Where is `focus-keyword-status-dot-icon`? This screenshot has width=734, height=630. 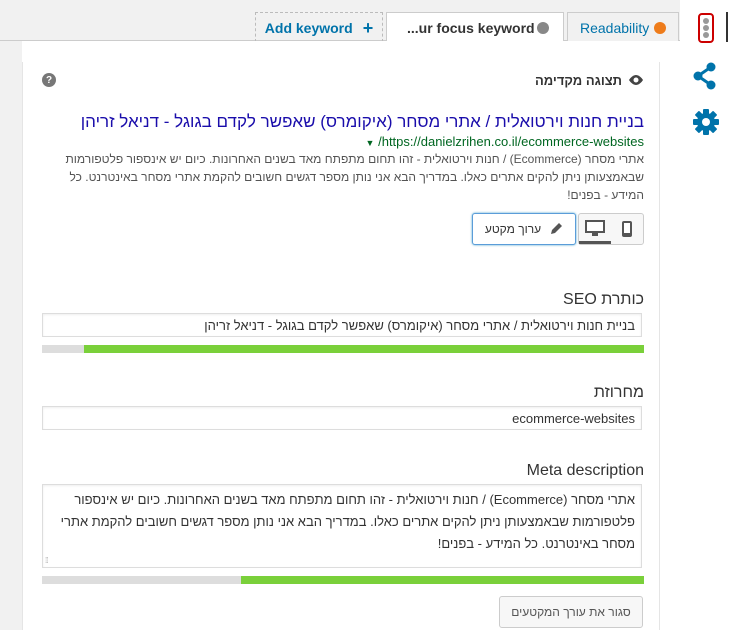
focus-keyword-status-dot-icon is located at coordinates (543, 27).